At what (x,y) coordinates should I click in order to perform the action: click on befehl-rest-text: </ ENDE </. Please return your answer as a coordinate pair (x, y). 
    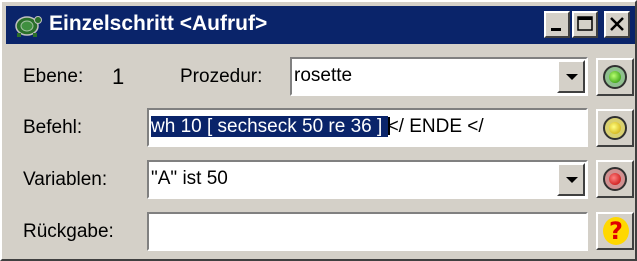
    Looking at the image, I should click on (435, 126).